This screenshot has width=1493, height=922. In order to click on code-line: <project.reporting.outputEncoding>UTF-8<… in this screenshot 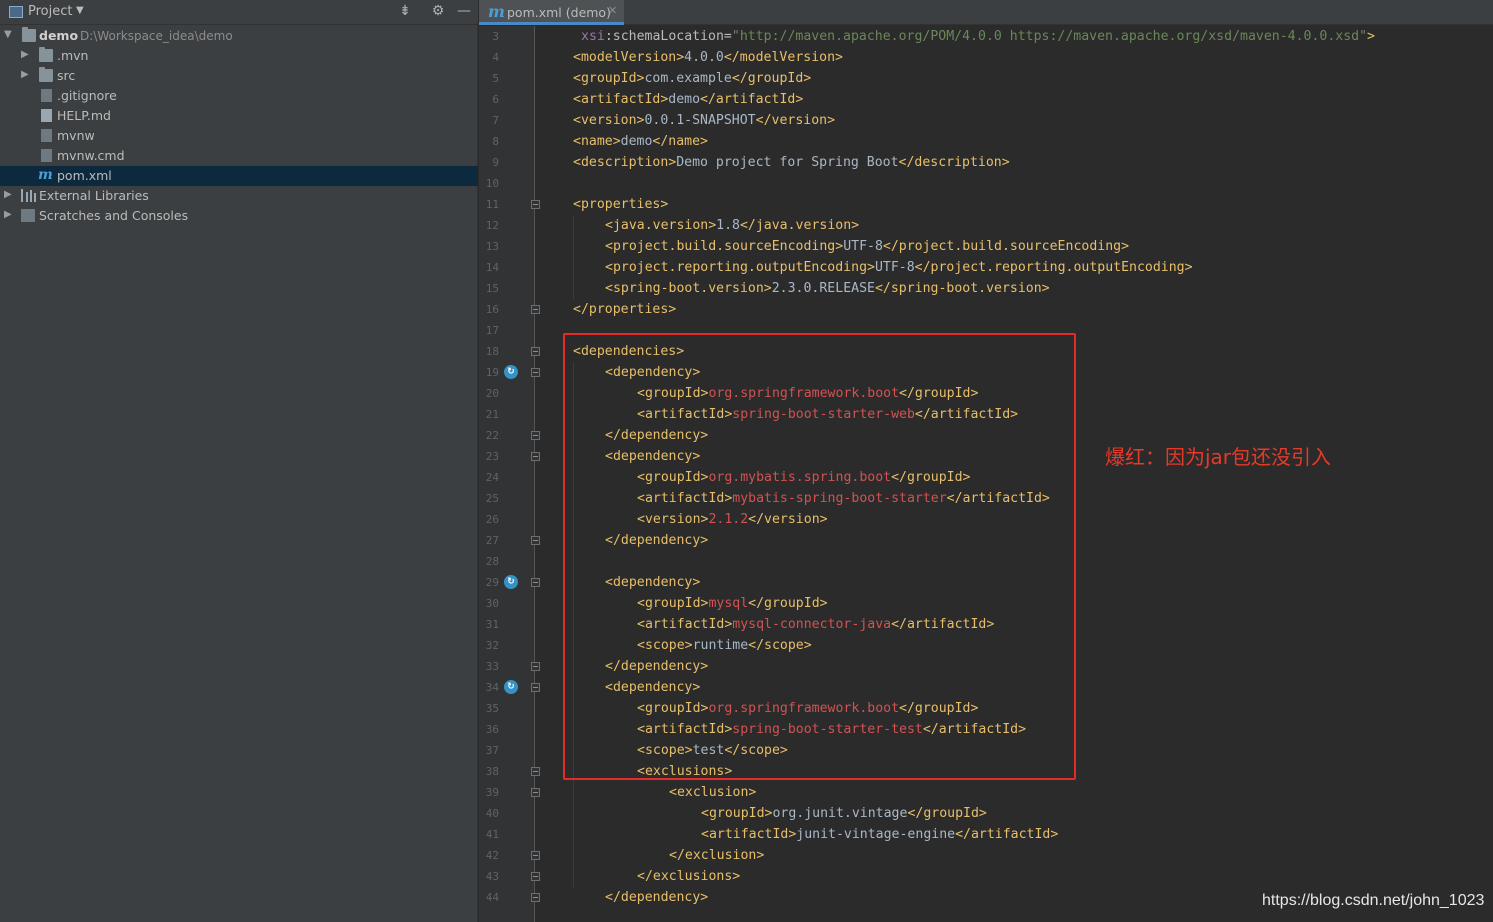, I will do `click(899, 267)`.